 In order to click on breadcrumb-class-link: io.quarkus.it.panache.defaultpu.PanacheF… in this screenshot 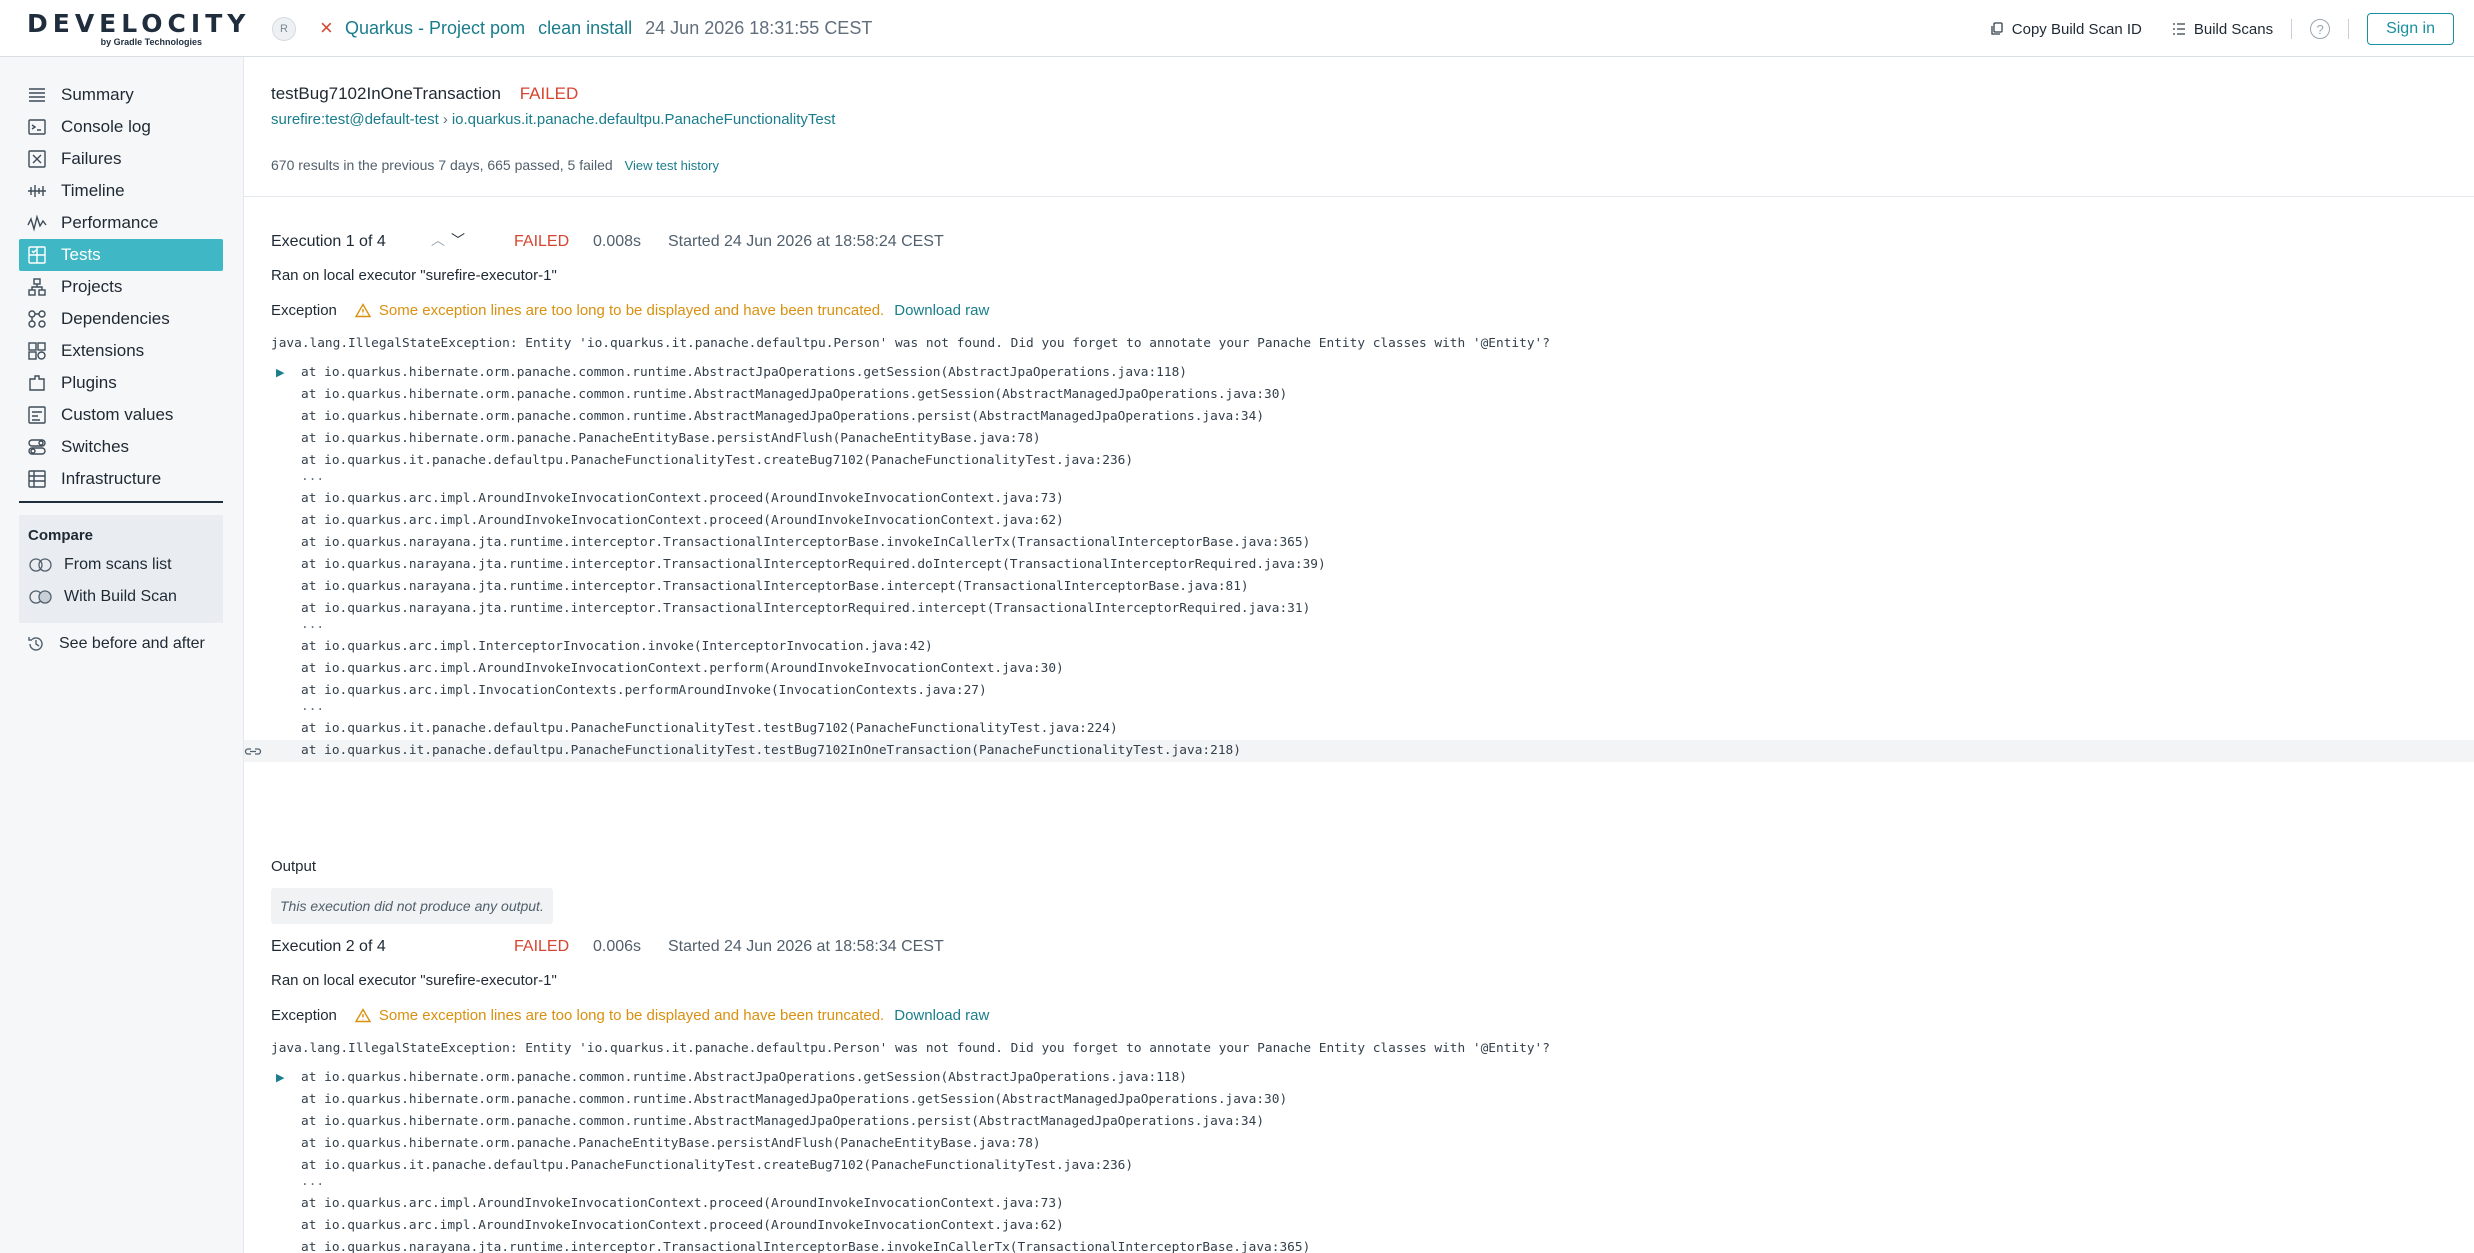, I will do `click(644, 119)`.